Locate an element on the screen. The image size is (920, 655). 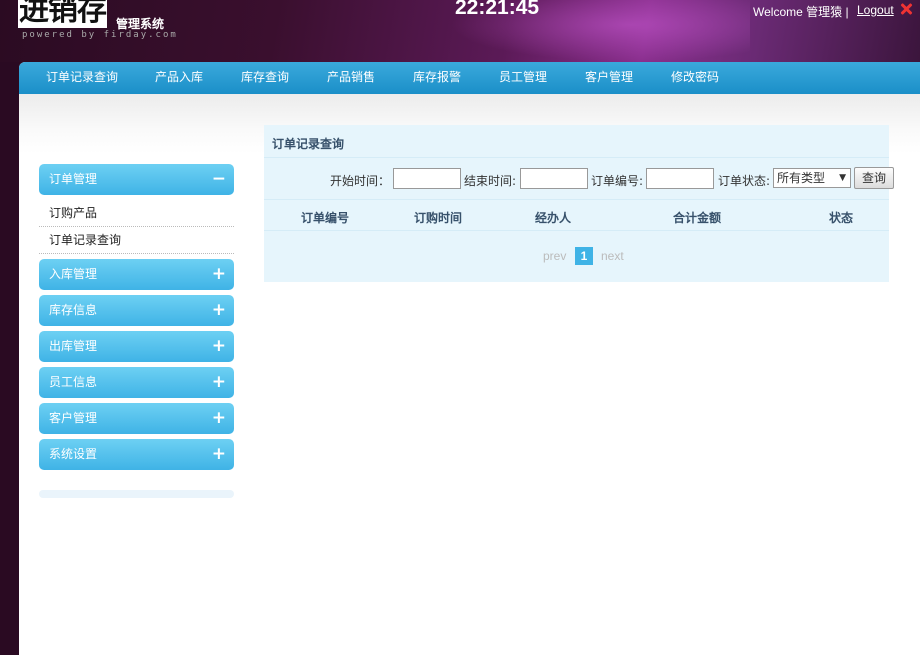
nav-item-product-inbound: 产品入库 is located at coordinates (179, 78).